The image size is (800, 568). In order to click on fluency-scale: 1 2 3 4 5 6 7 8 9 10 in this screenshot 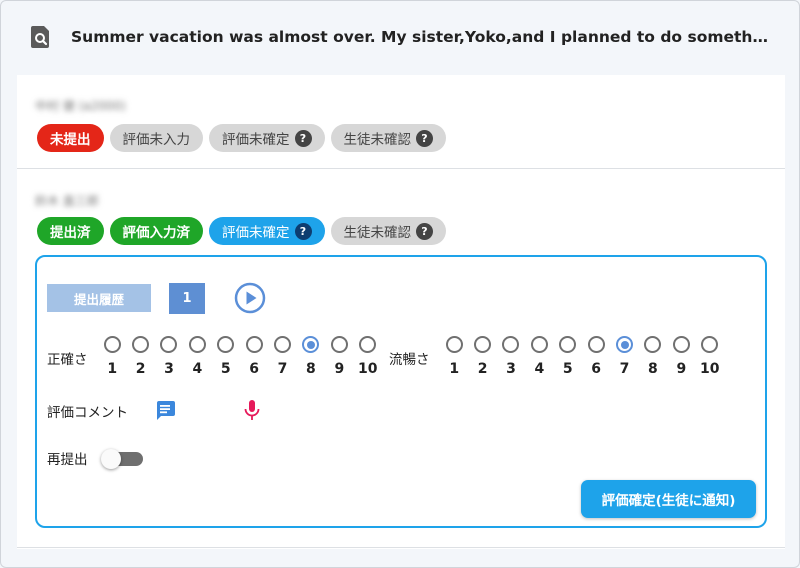, I will do `click(582, 356)`.